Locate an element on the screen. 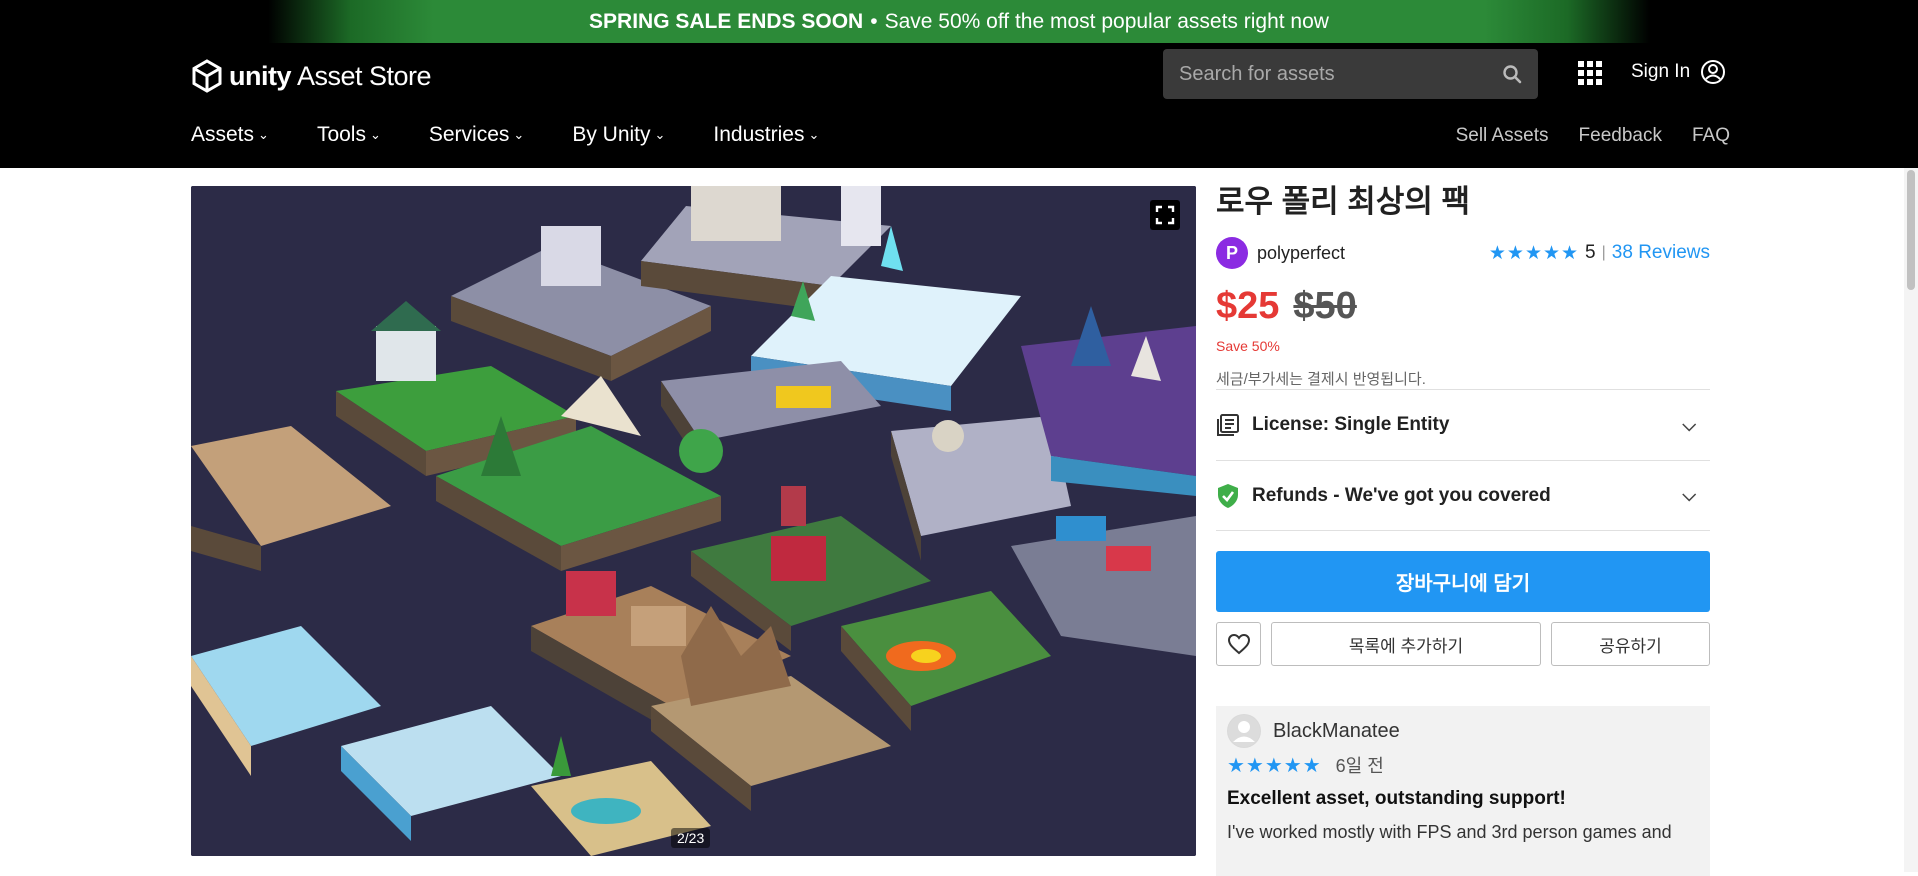 This screenshot has height=876, width=1918. reviews-link: 38 Reviews is located at coordinates (1661, 253).